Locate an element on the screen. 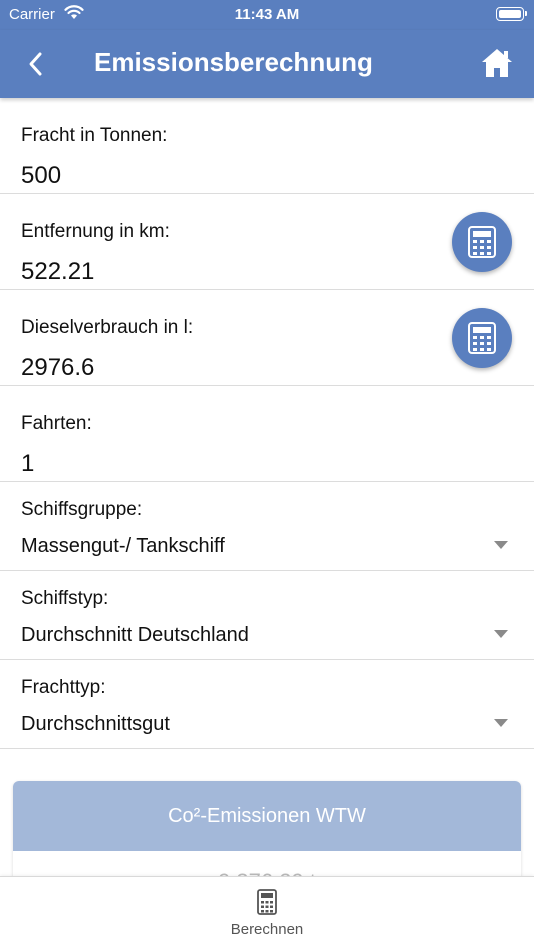  ship-type-value: Durchschnitt Deutschland is located at coordinates (135, 635).